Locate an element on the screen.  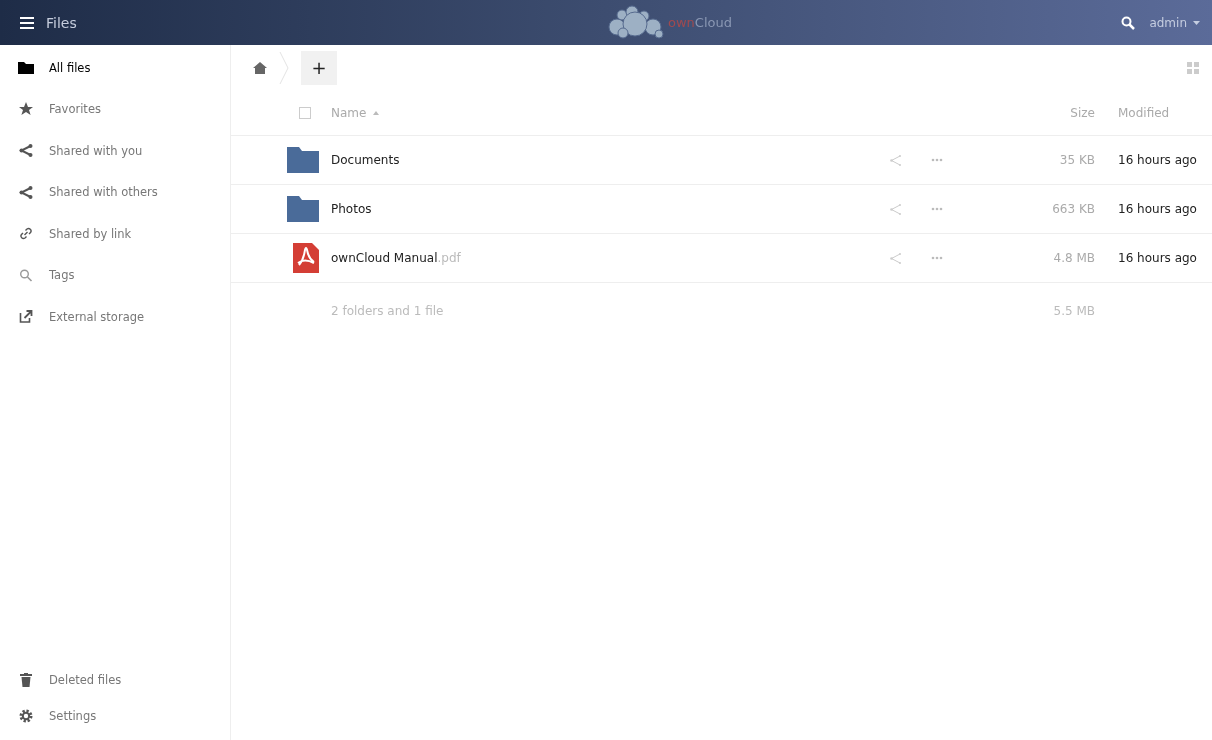
pdf-file-icon is located at coordinates (306, 258).